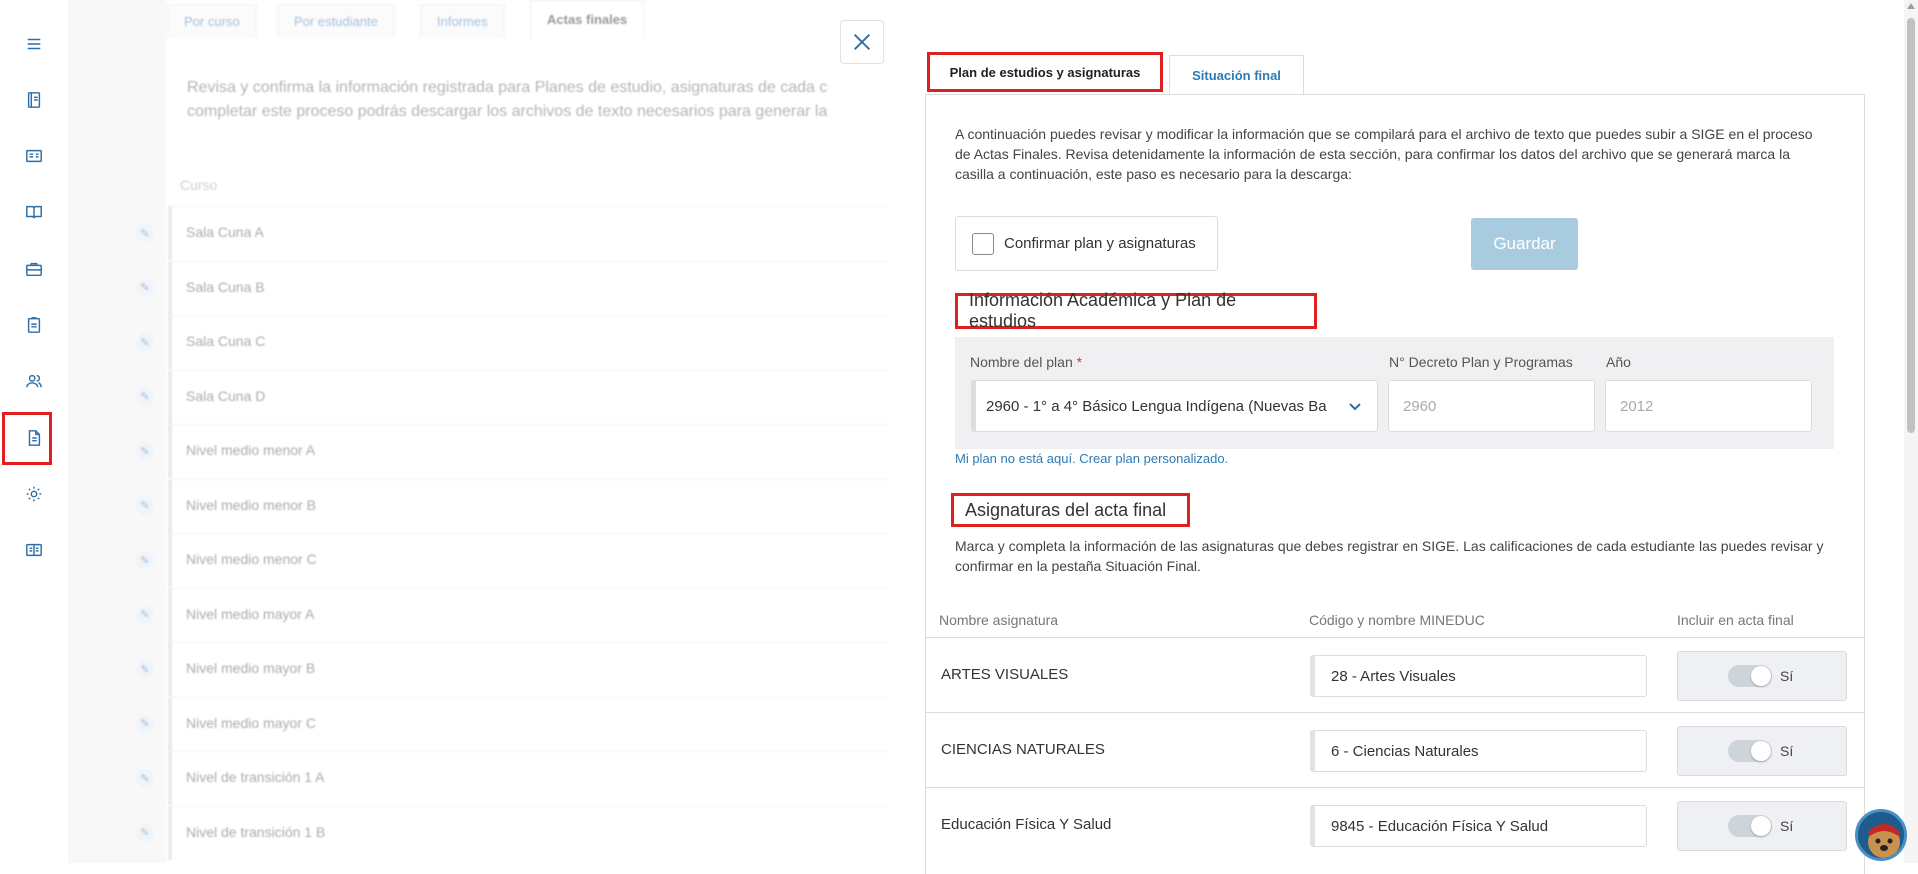 The height and width of the screenshot is (874, 1918). I want to click on chevron-down-icon, so click(1355, 406).